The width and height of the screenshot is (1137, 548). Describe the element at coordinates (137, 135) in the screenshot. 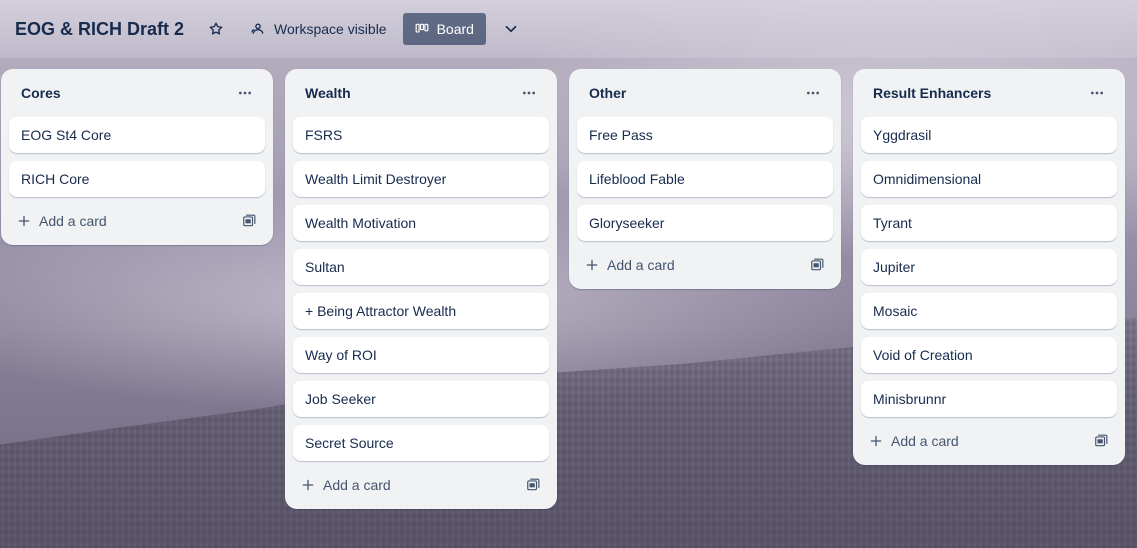

I see `card: EOG St4 Core` at that location.